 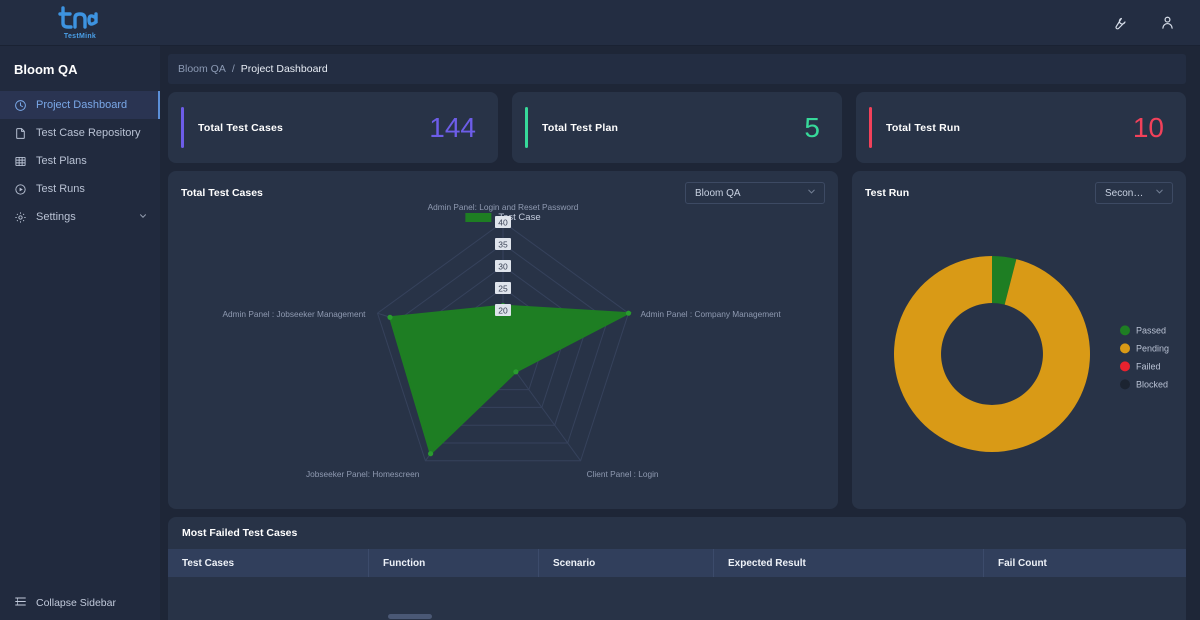 What do you see at coordinates (503, 222) in the screenshot?
I see `svg-text: 40` at bounding box center [503, 222].